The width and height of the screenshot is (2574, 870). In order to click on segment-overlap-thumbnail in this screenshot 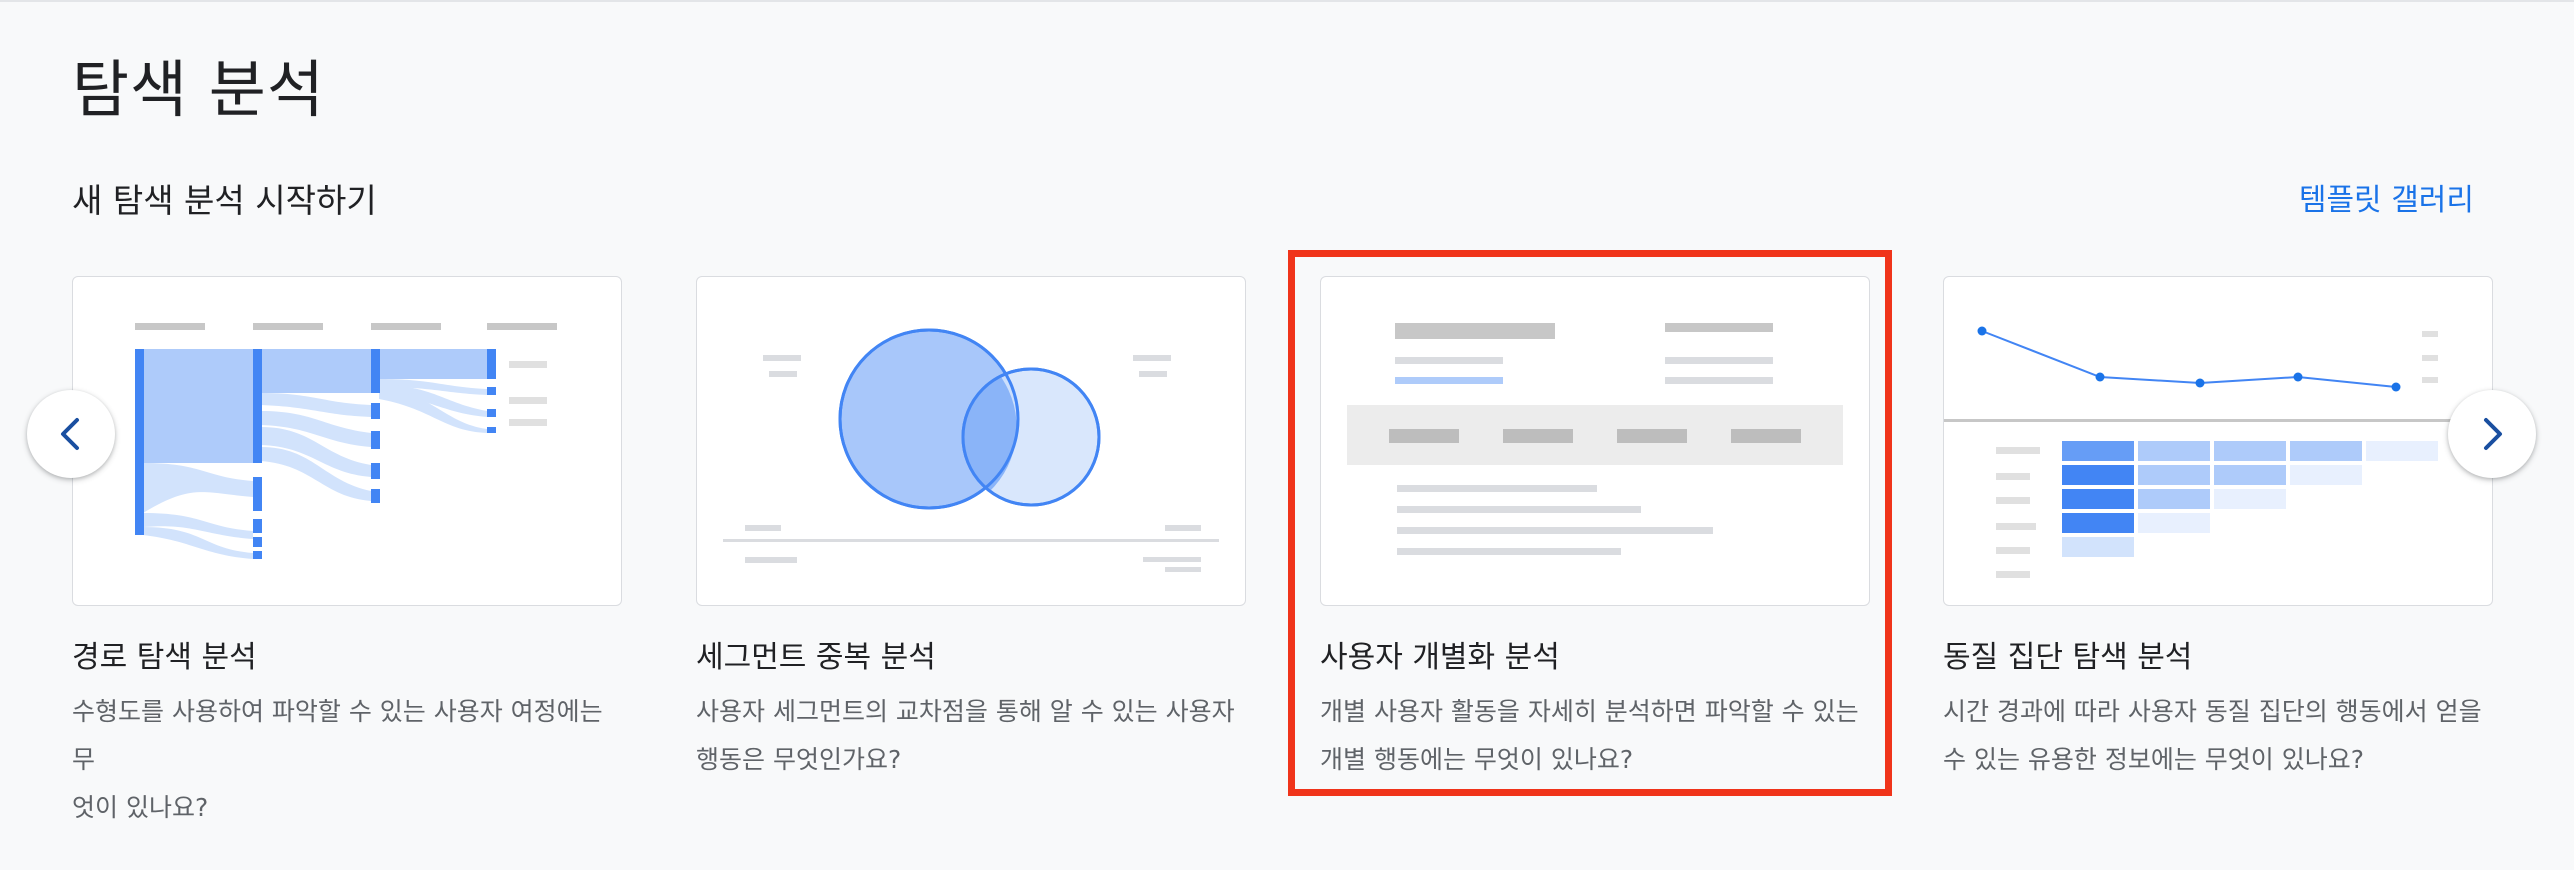, I will do `click(971, 441)`.